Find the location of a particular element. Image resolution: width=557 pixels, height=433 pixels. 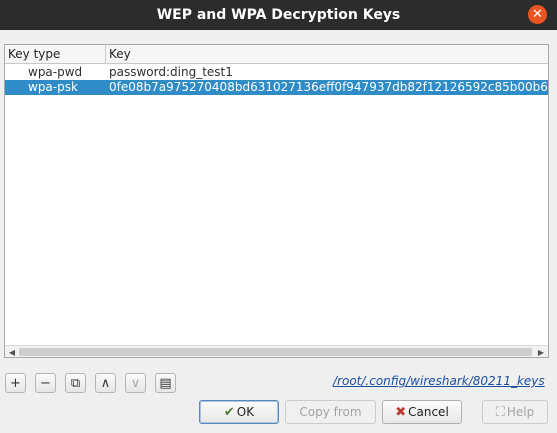

table-row: wpa-pwd password:ding_test1 is located at coordinates (276, 72).